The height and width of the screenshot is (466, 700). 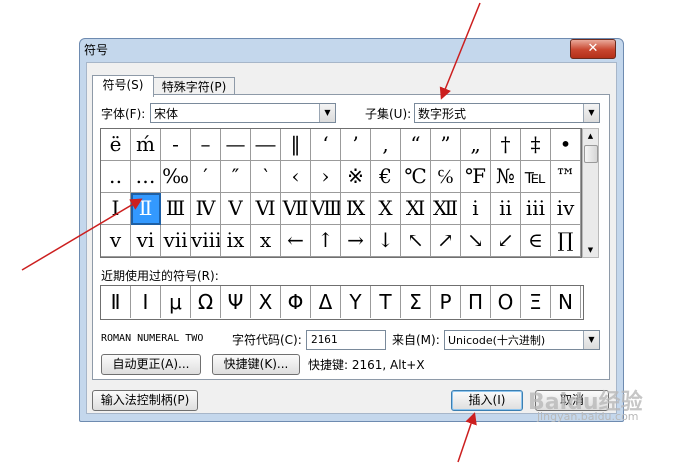 What do you see at coordinates (176, 177) in the screenshot?
I see `symbol-cell: ‰` at bounding box center [176, 177].